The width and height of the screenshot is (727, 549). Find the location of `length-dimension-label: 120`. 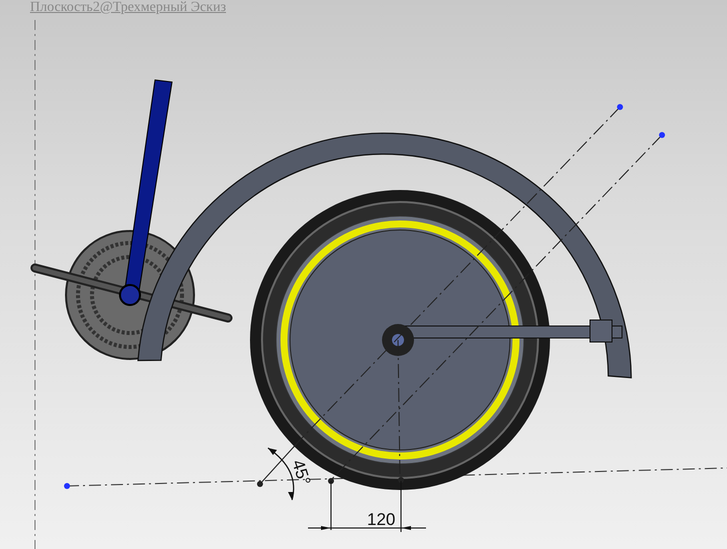

length-dimension-label: 120 is located at coordinates (381, 519).